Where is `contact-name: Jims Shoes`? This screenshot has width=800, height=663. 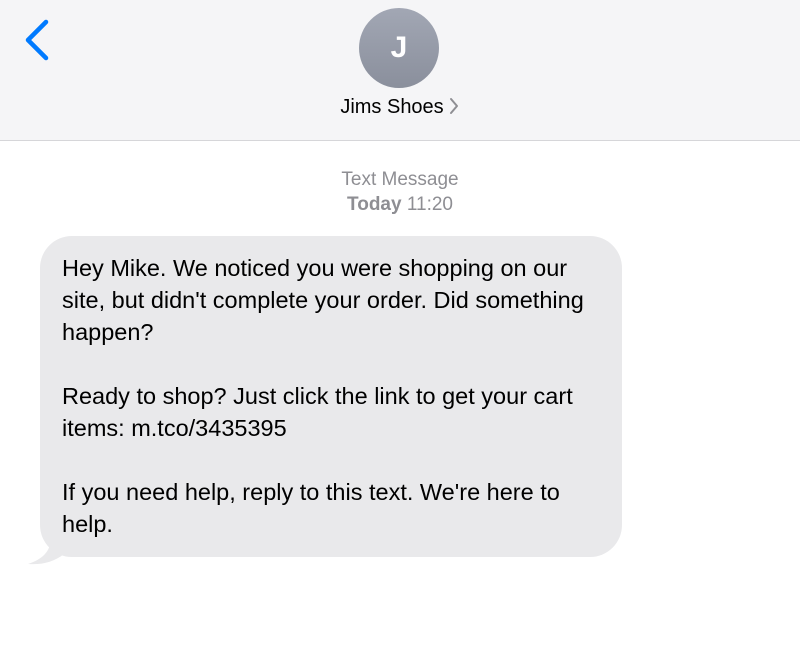 contact-name: Jims Shoes is located at coordinates (392, 107).